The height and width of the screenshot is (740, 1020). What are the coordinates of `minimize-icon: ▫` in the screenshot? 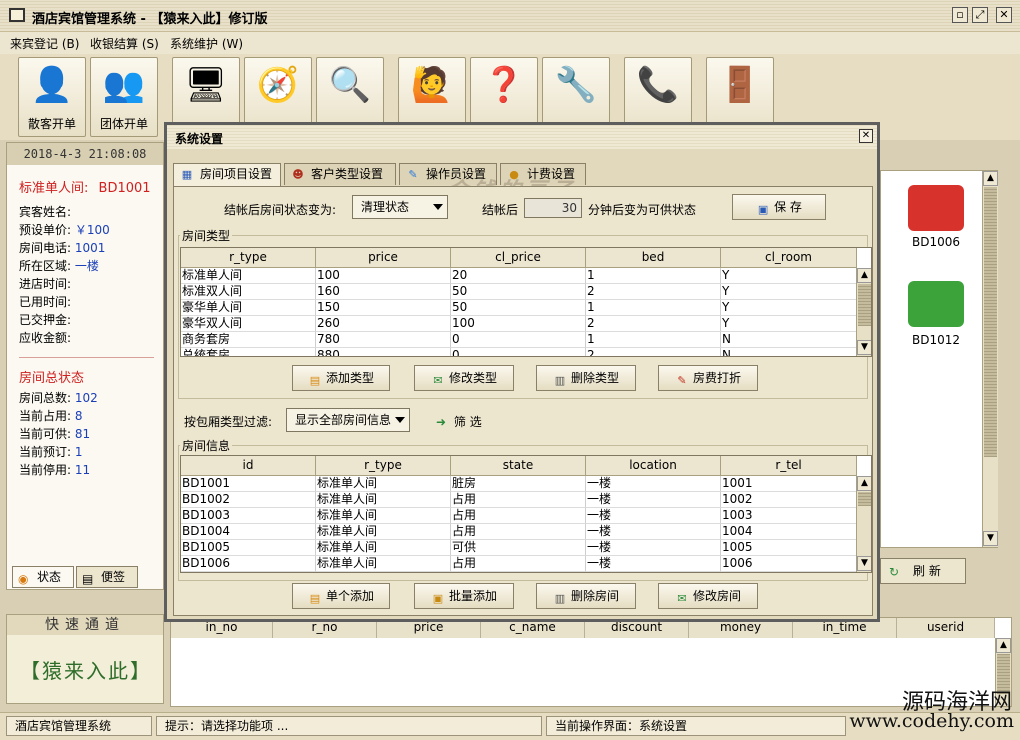 It's located at (960, 15).